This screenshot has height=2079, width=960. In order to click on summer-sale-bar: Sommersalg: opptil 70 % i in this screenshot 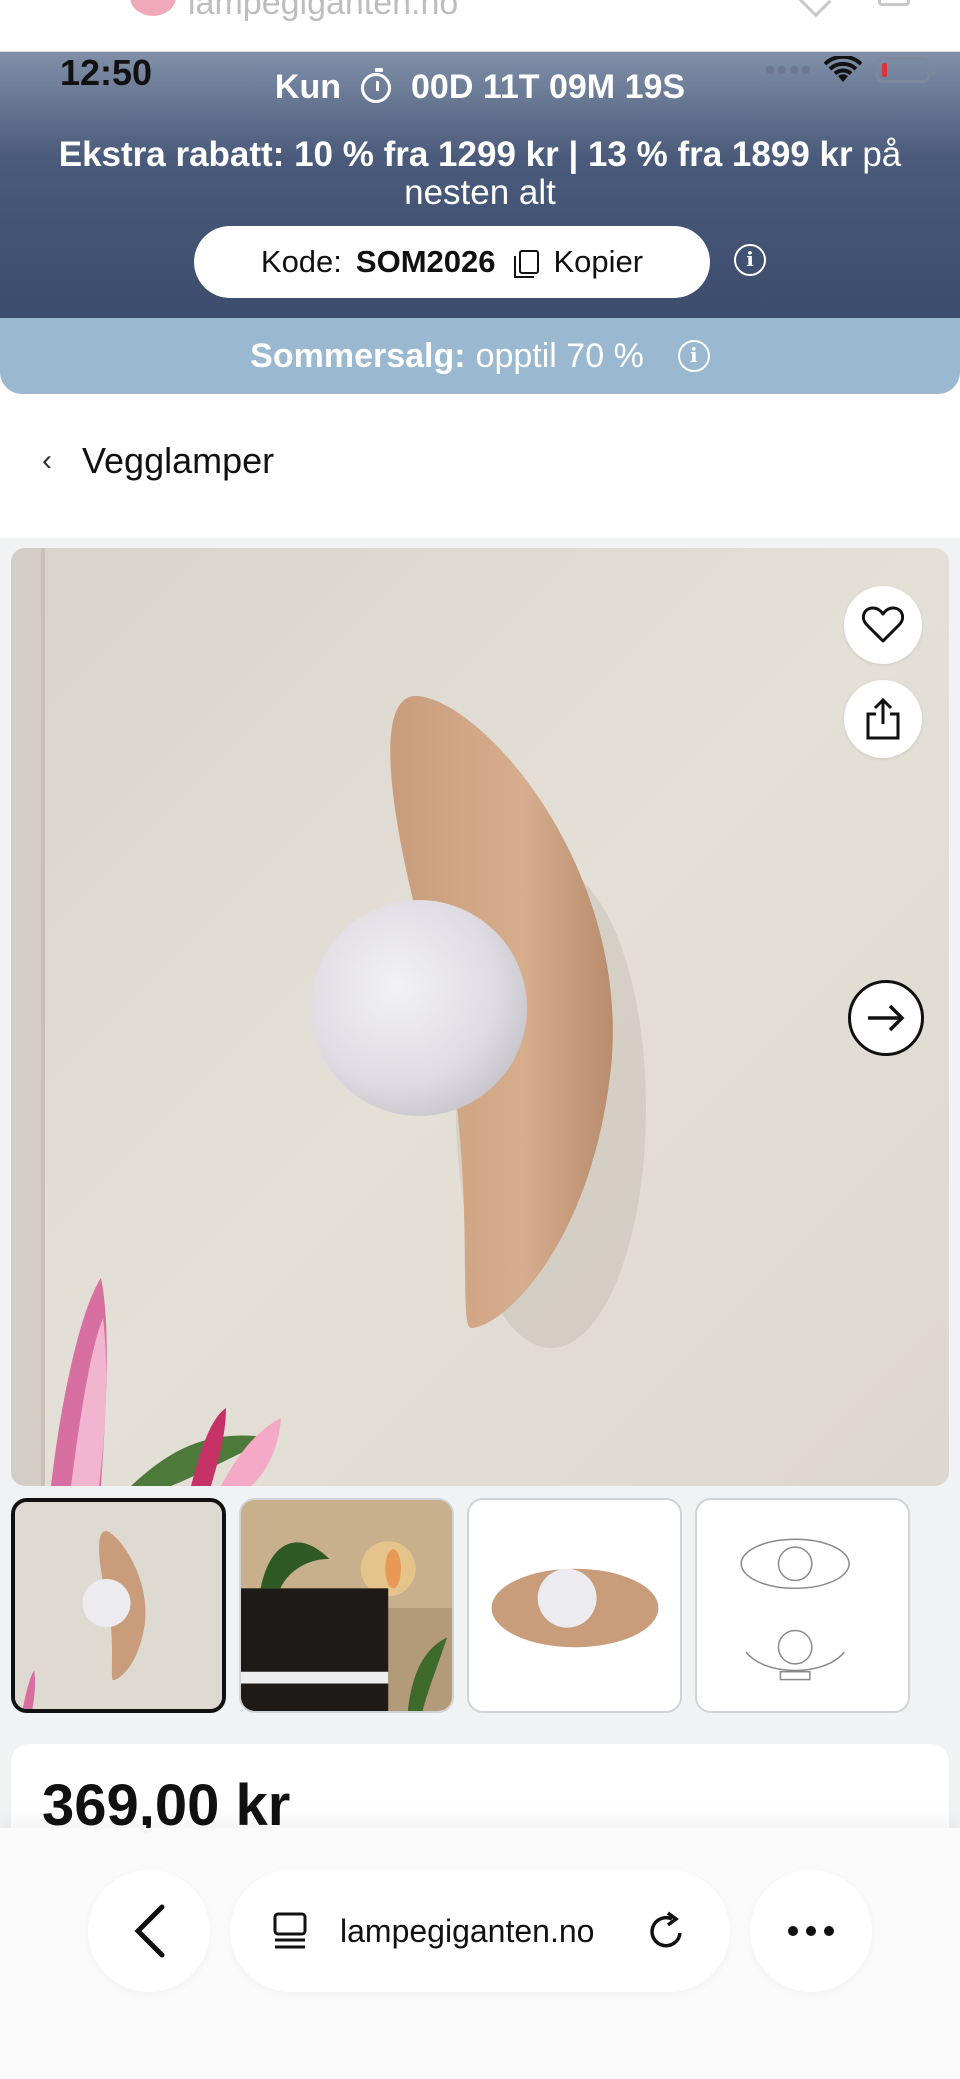, I will do `click(480, 356)`.